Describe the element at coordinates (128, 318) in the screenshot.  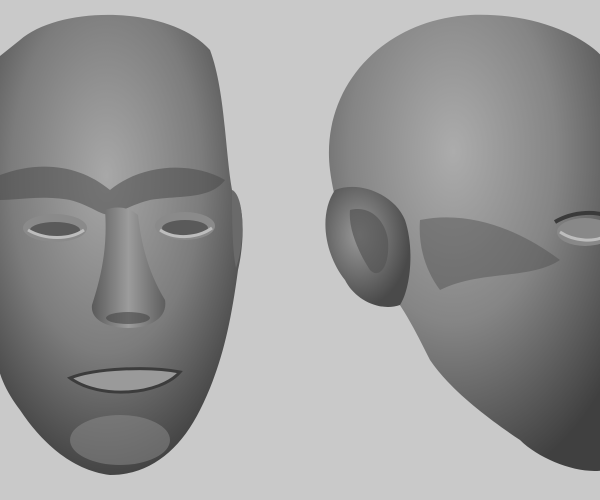
I see `nostril-shadow` at that location.